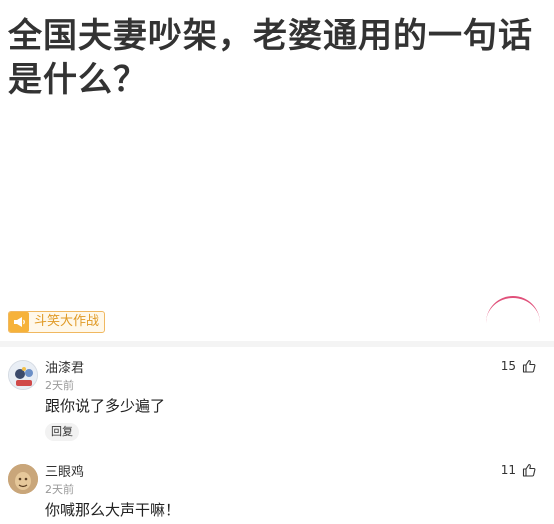  Describe the element at coordinates (508, 366) in the screenshot. I see `like-count: 15` at that location.